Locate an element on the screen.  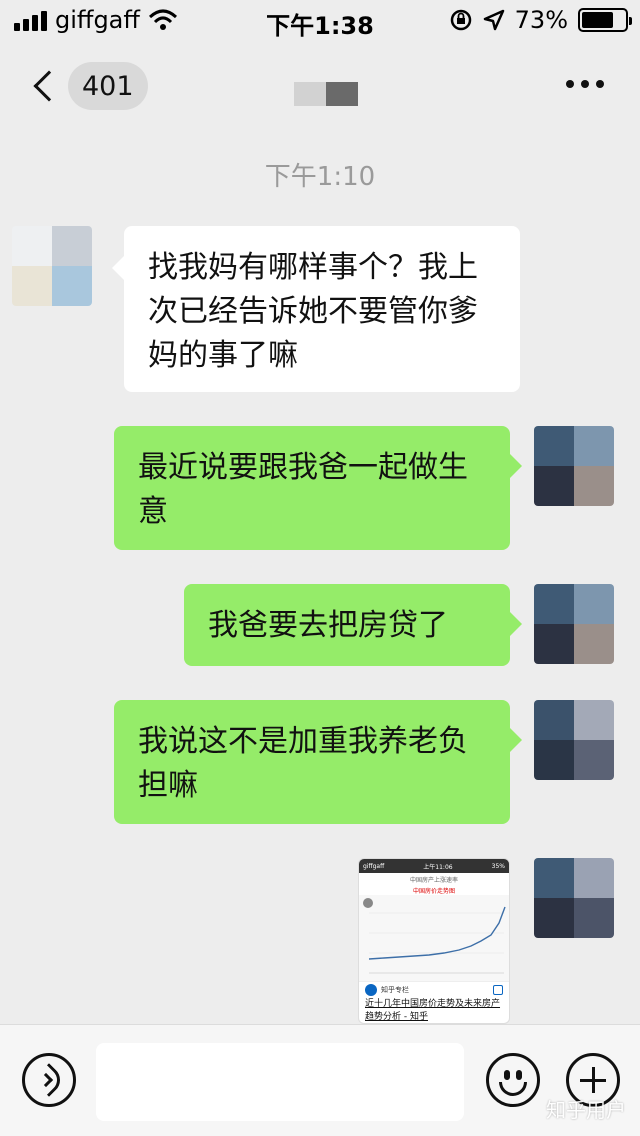
message-bubble-outgoing: 最近说要跟我爸一起做生意 is located at coordinates (318, 488).